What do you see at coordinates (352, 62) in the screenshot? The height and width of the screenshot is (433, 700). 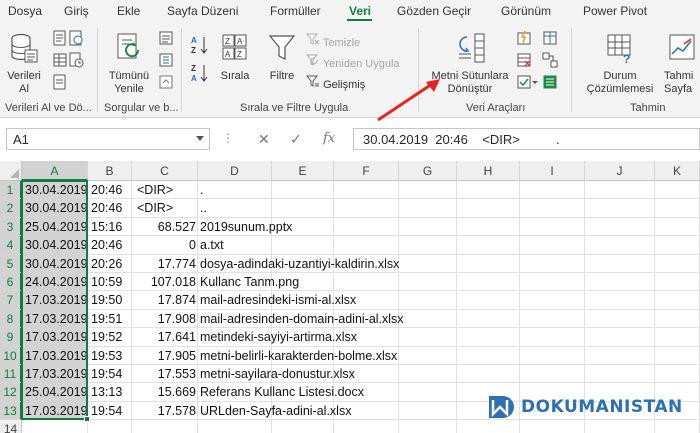 I see `reapply-filter-button: Yeniden Uygula` at bounding box center [352, 62].